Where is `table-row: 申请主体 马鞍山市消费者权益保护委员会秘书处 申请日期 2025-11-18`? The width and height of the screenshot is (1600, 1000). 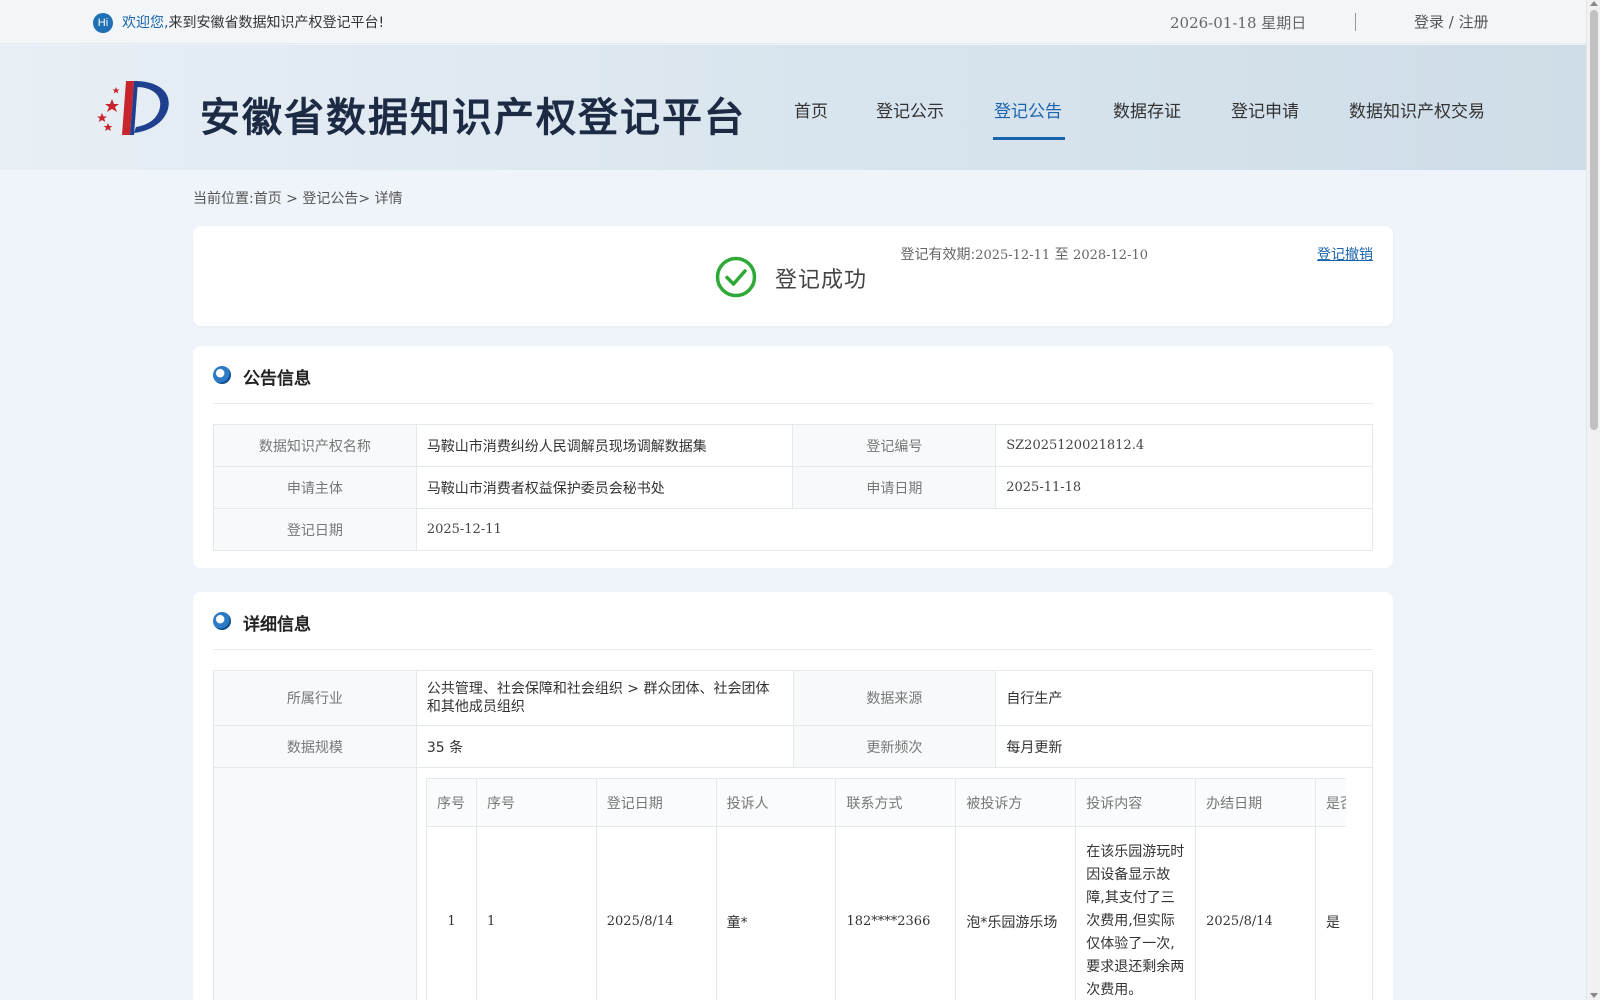 table-row: 申请主体 马鞍山市消费者权益保护委员会秘书处 申请日期 2025-11-18 is located at coordinates (793, 487).